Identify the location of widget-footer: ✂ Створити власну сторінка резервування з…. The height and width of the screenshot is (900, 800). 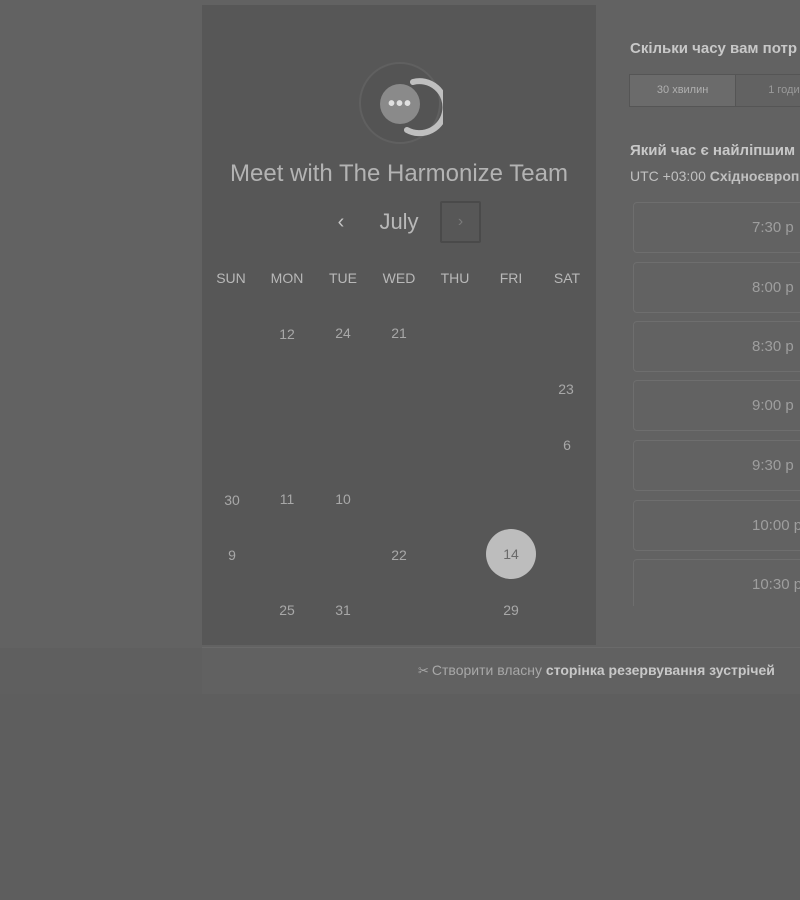
(501, 670).